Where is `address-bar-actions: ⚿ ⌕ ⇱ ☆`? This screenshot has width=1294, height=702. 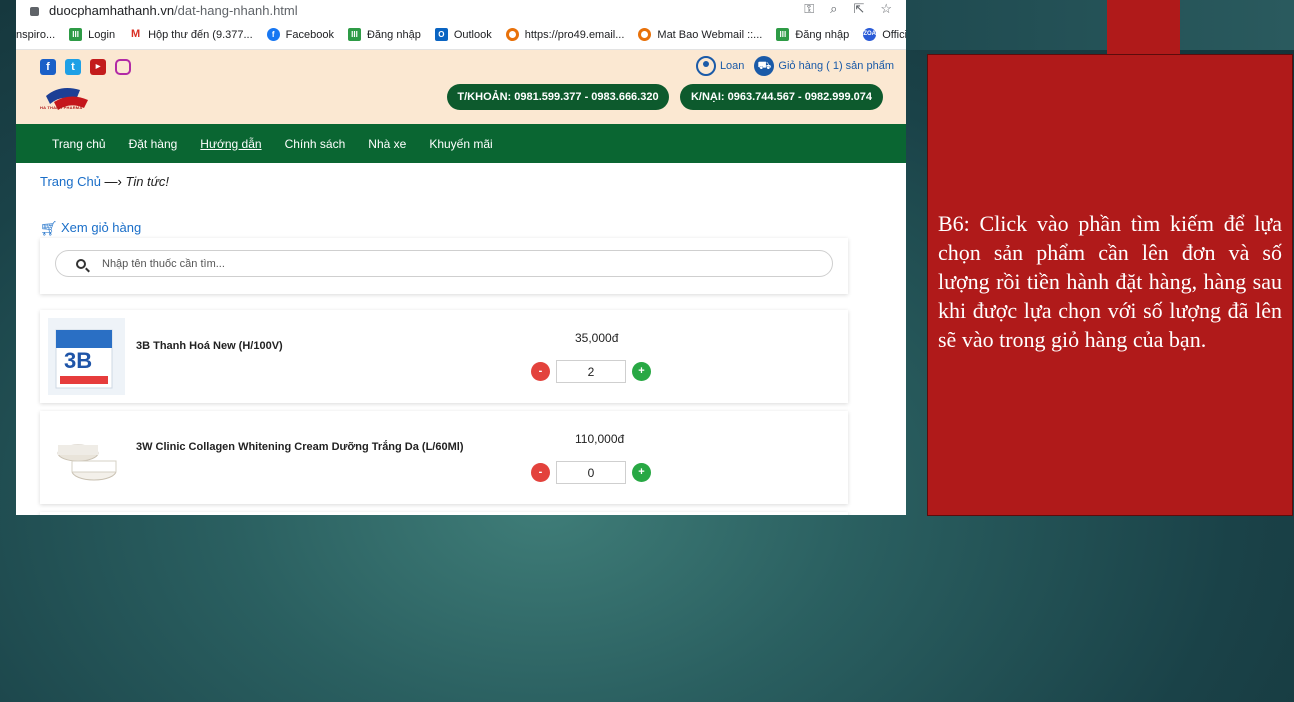
address-bar-actions: ⚿ ⌕ ⇱ ☆ is located at coordinates (848, 9).